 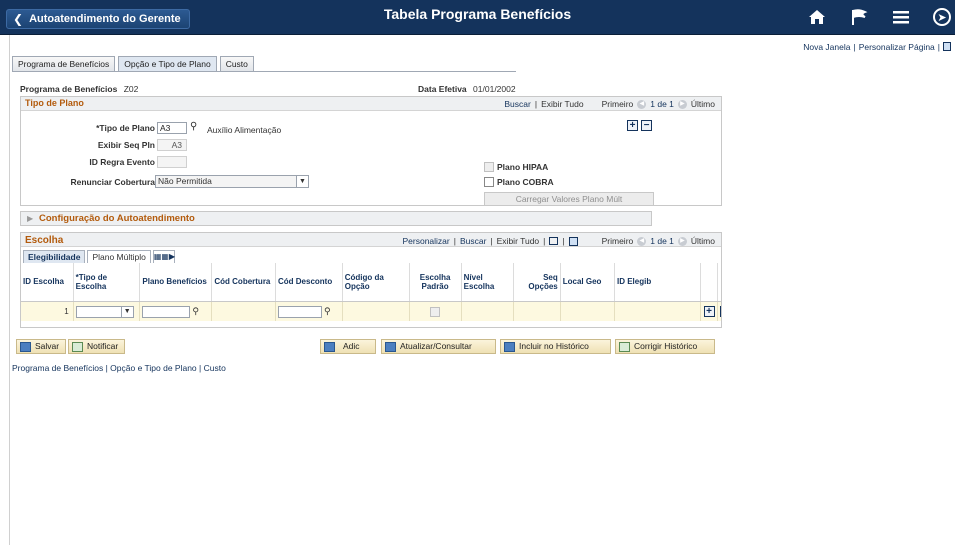 I want to click on col-choice-id: ID Escolha, so click(x=47, y=282).